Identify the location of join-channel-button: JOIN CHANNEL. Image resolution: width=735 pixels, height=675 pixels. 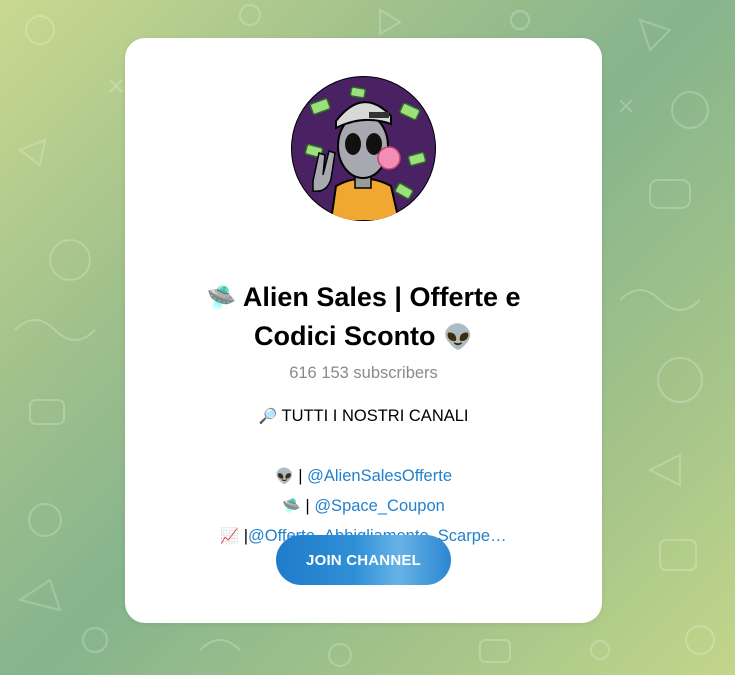
(363, 560).